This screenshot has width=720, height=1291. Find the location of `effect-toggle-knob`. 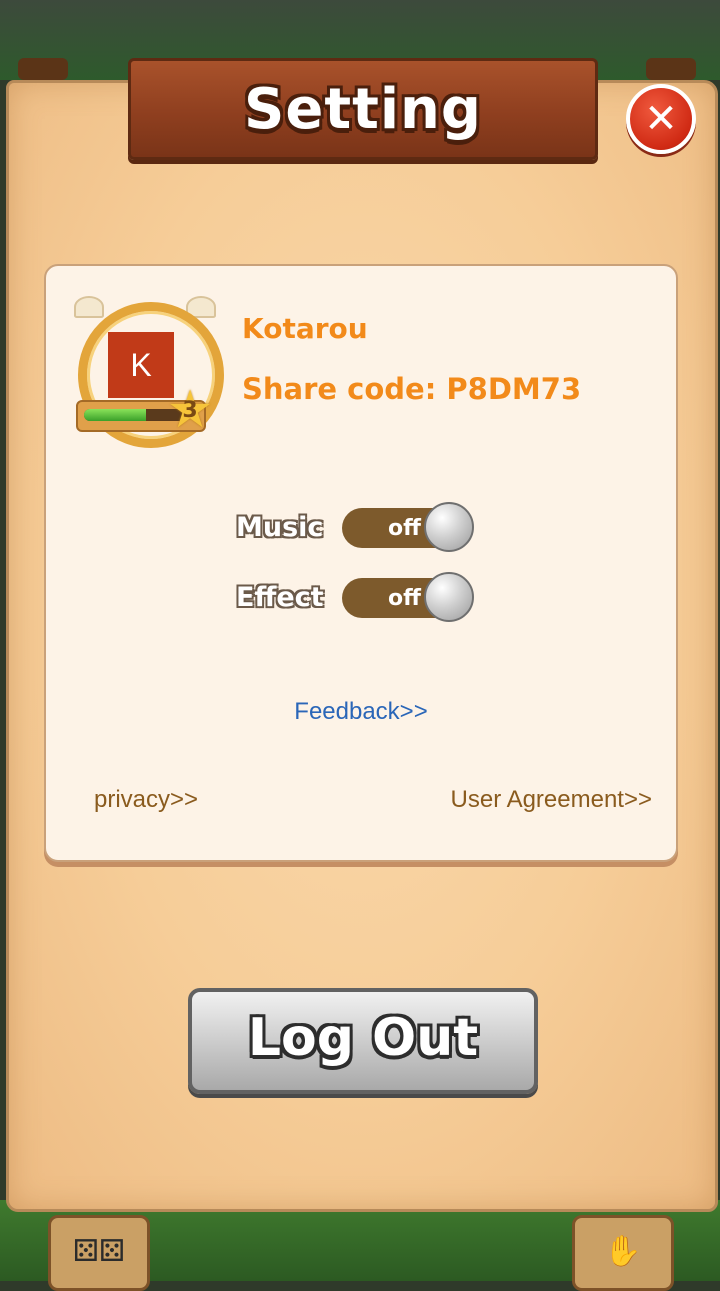

effect-toggle-knob is located at coordinates (449, 597).